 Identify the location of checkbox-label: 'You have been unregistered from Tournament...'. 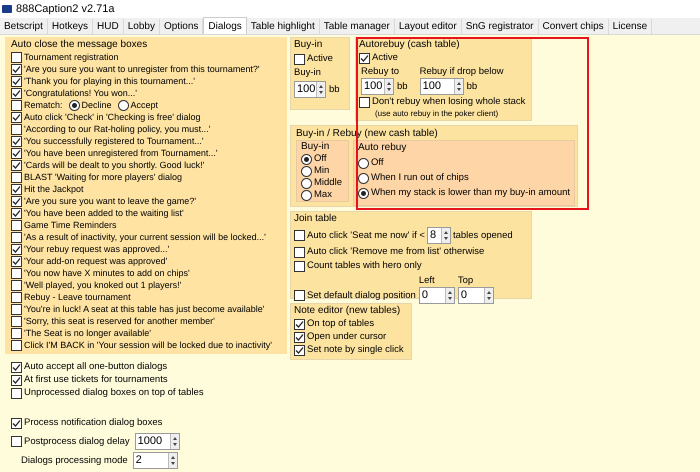
(121, 153).